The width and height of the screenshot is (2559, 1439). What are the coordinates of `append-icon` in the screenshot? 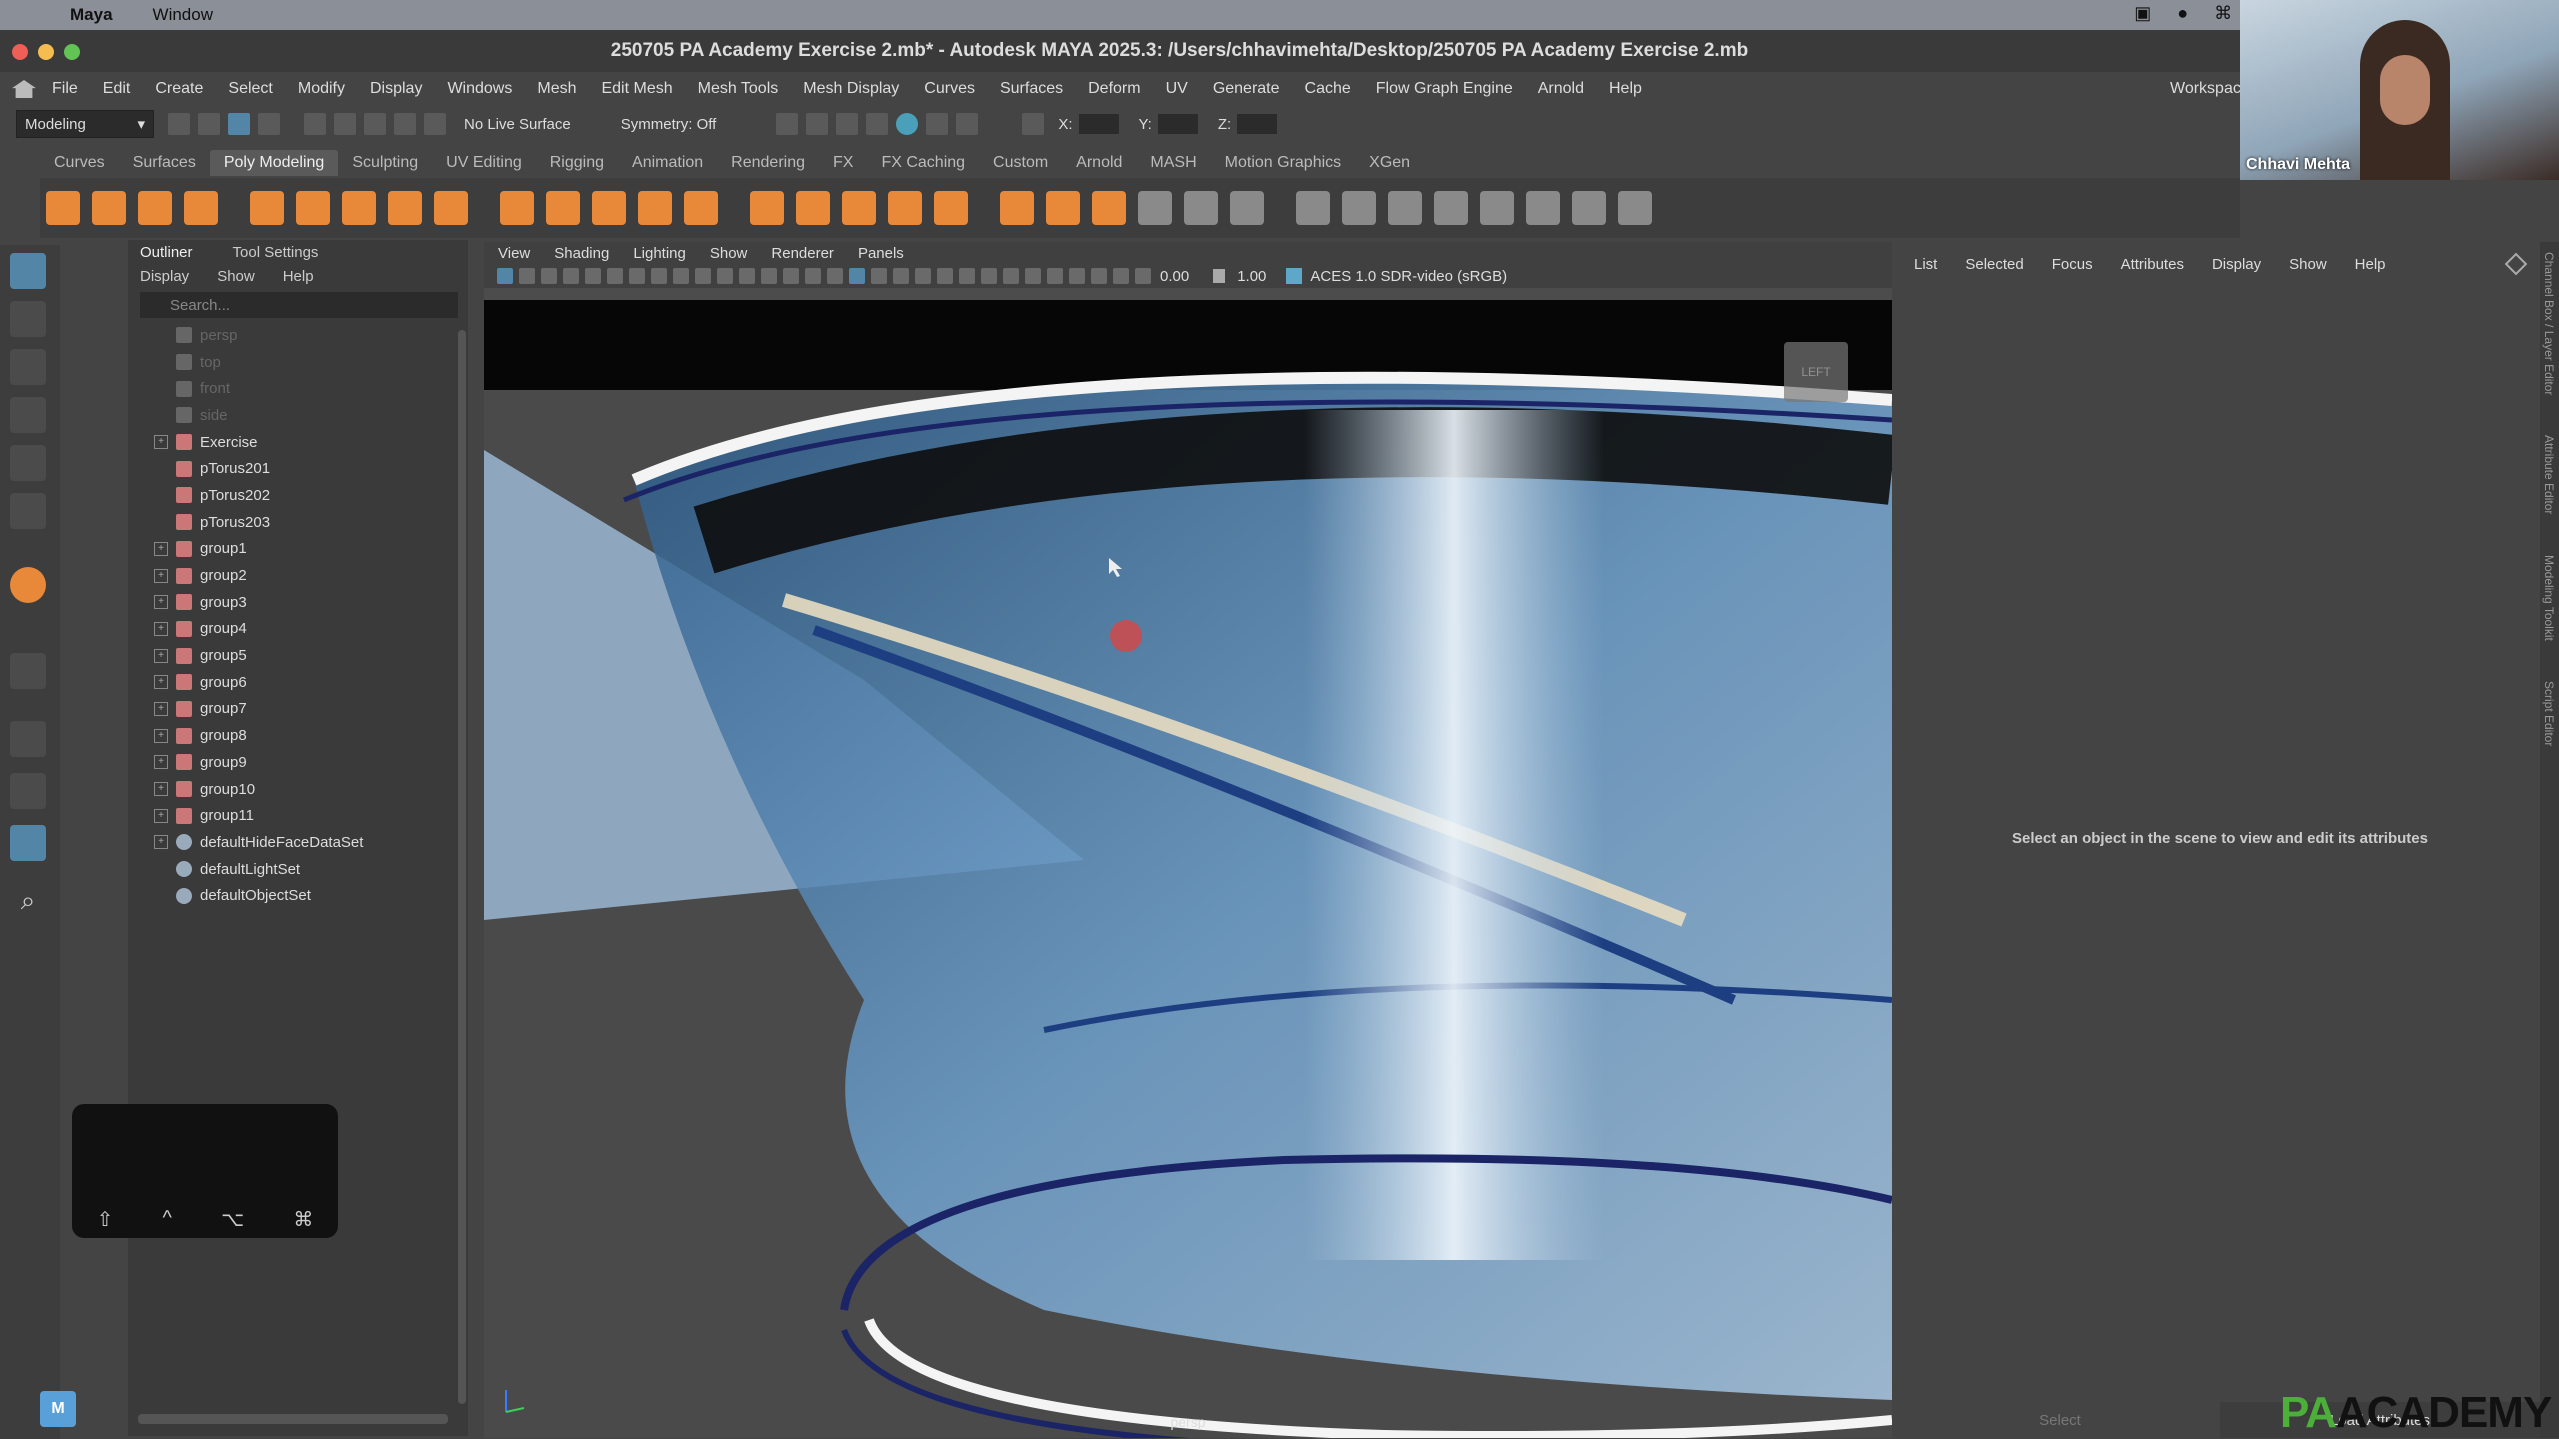 It's located at (1017, 208).